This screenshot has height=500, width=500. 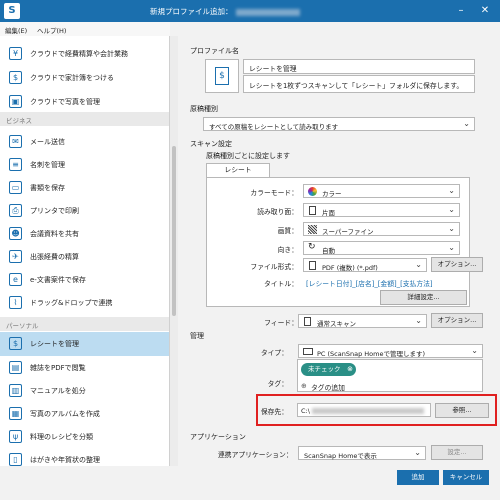 What do you see at coordinates (381, 229) in the screenshot?
I see `image-quality-dropdown: スーパーファイン ⌄` at bounding box center [381, 229].